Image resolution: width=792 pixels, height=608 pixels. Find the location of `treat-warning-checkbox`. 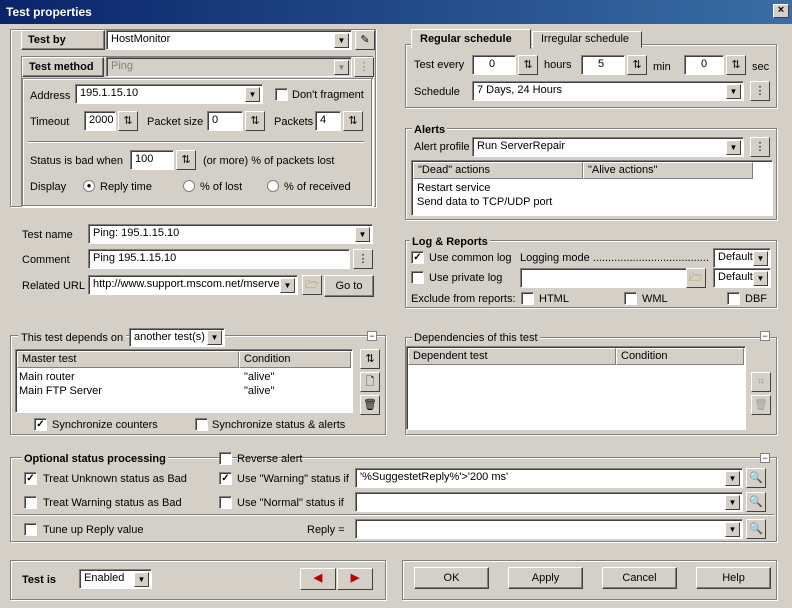

treat-warning-checkbox is located at coordinates (30, 502).